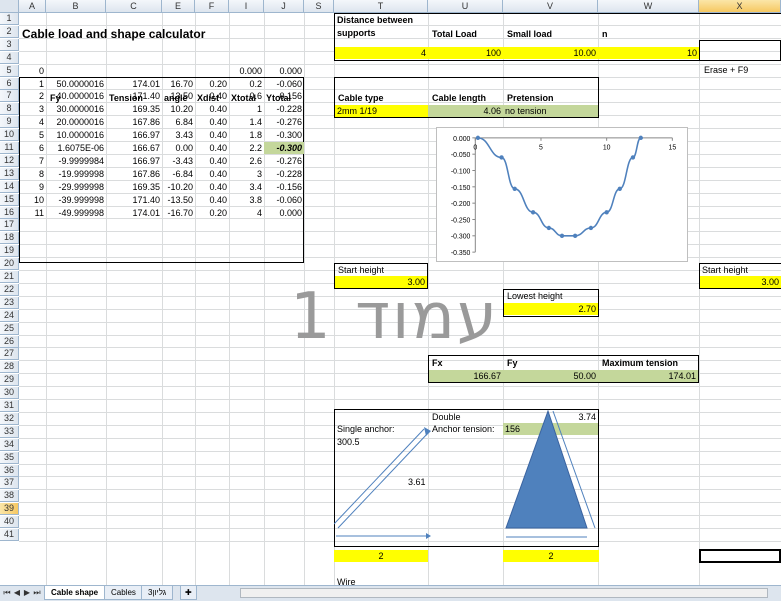  Describe the element at coordinates (246, 174) in the screenshot. I see `table-cell-xtotal: 3` at that location.